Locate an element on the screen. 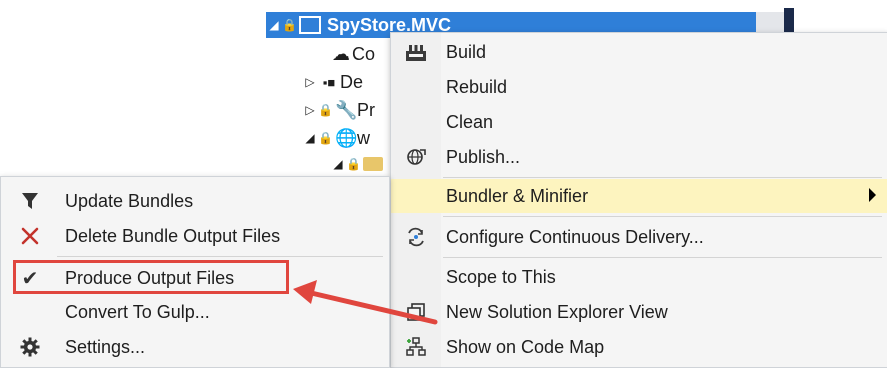 This screenshot has height=368, width=887. tree-item-label: De is located at coordinates (352, 81).